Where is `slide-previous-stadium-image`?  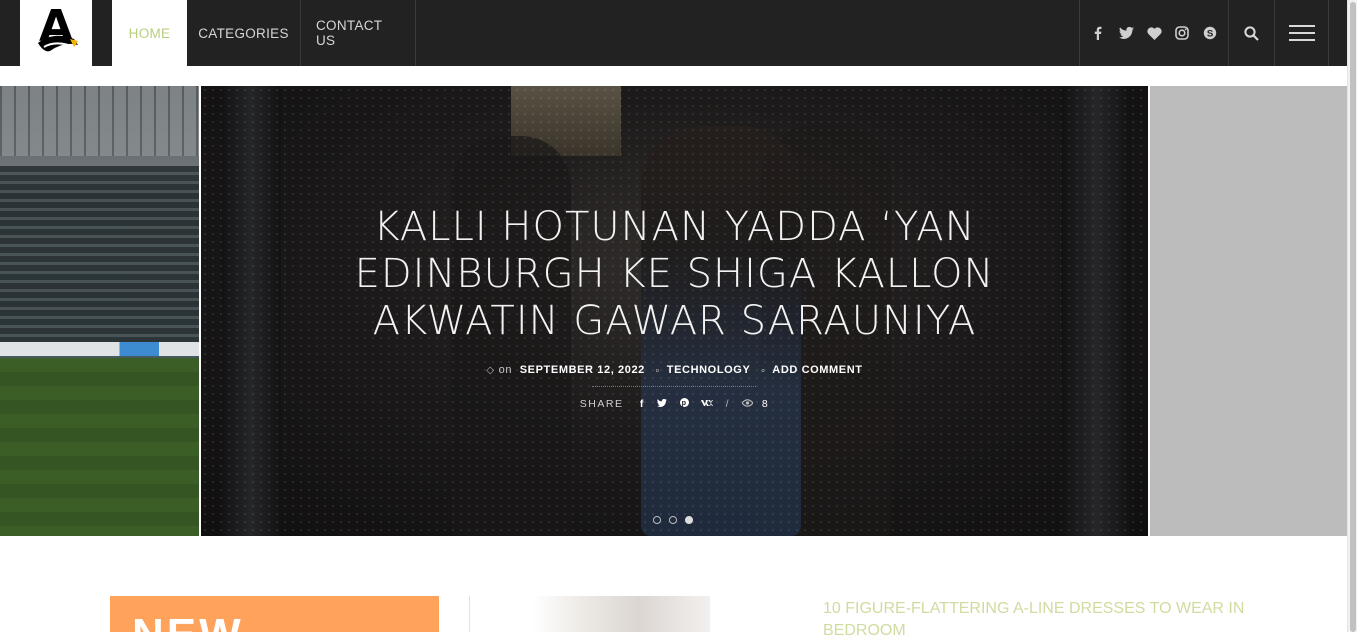
slide-previous-stadium-image is located at coordinates (99, 311).